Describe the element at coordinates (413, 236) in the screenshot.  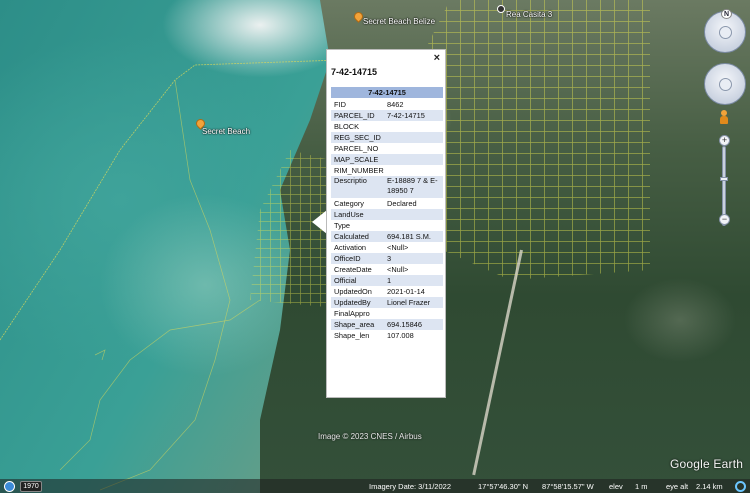
I see `attribute-value: 694.181 S.M.` at that location.